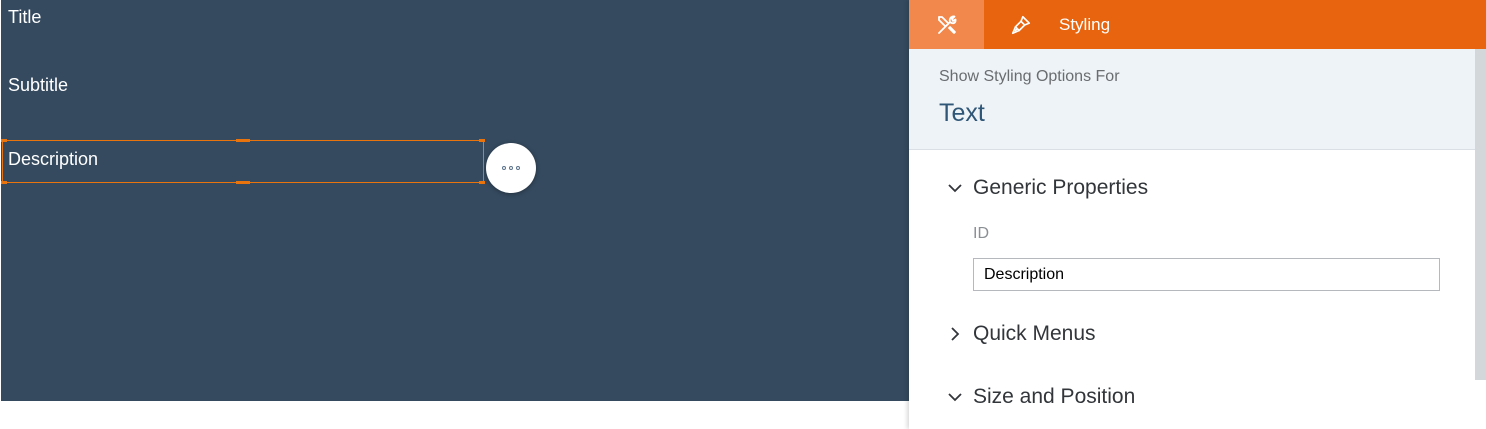  What do you see at coordinates (1085, 24) in the screenshot?
I see `tab-styling-label: Styling` at bounding box center [1085, 24].